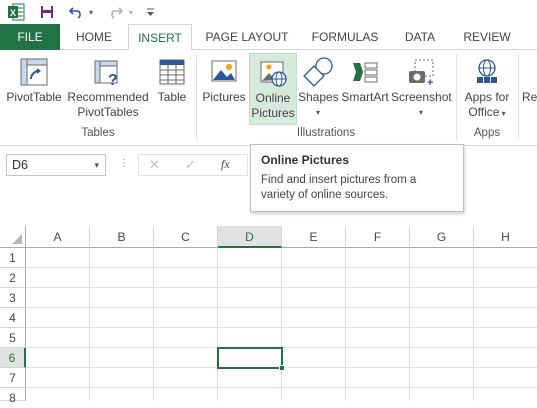 The height and width of the screenshot is (408, 537). Describe the element at coordinates (487, 72) in the screenshot. I see `apps-for-office-icon` at that location.